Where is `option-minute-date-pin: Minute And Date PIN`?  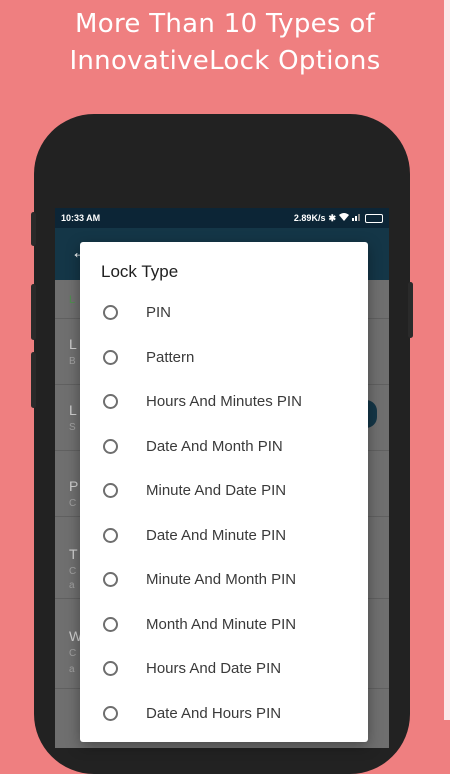 option-minute-date-pin: Minute And Date PIN is located at coordinates (224, 493).